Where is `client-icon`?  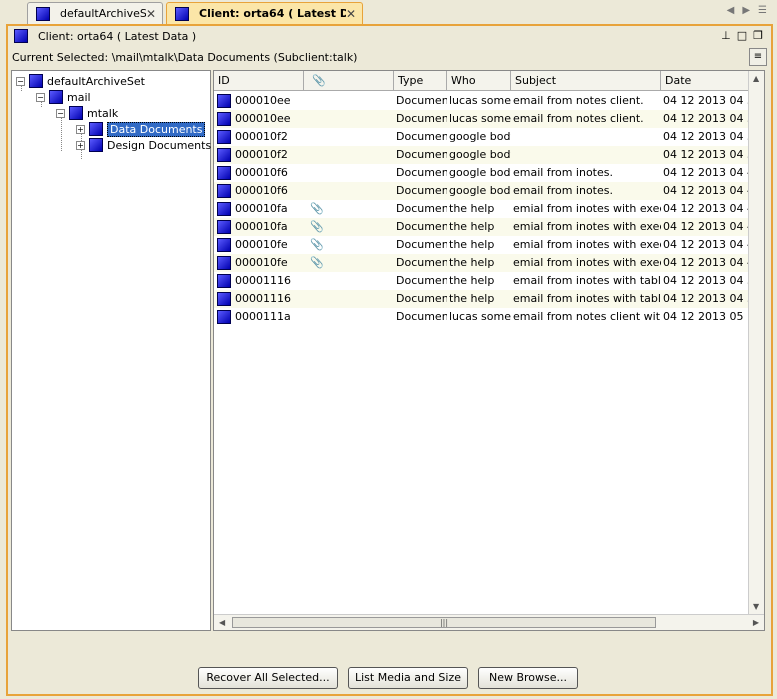 client-icon is located at coordinates (21, 36).